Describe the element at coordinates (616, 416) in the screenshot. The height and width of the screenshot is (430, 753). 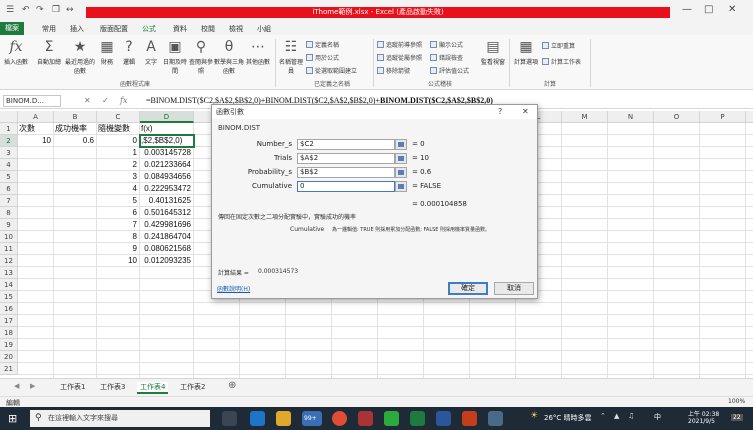
I see `network-icon: ▲` at that location.